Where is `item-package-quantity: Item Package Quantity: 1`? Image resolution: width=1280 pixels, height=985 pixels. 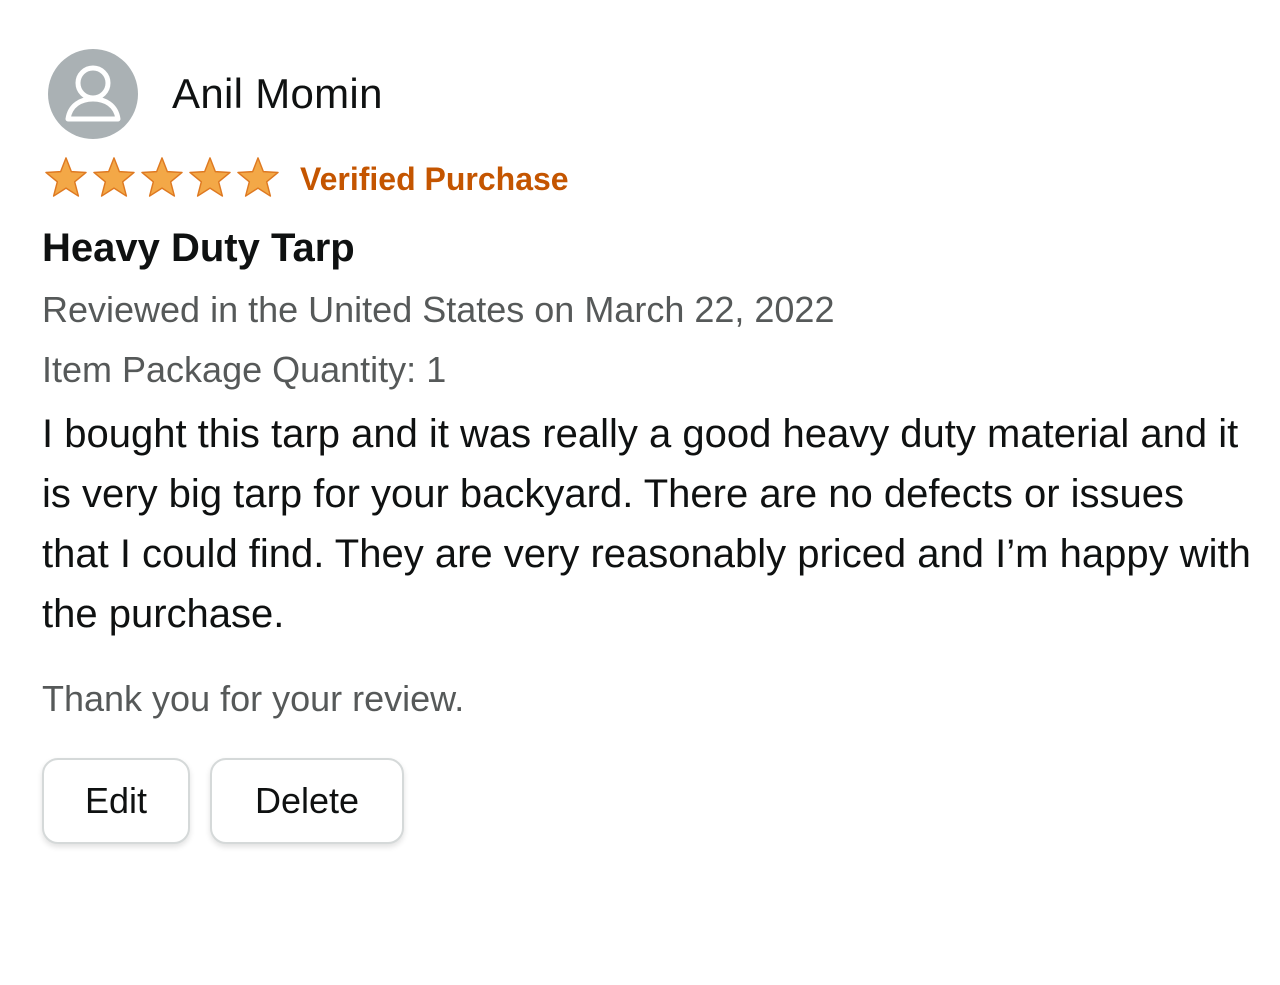
item-package-quantity: Item Package Quantity: 1 is located at coordinates (244, 369).